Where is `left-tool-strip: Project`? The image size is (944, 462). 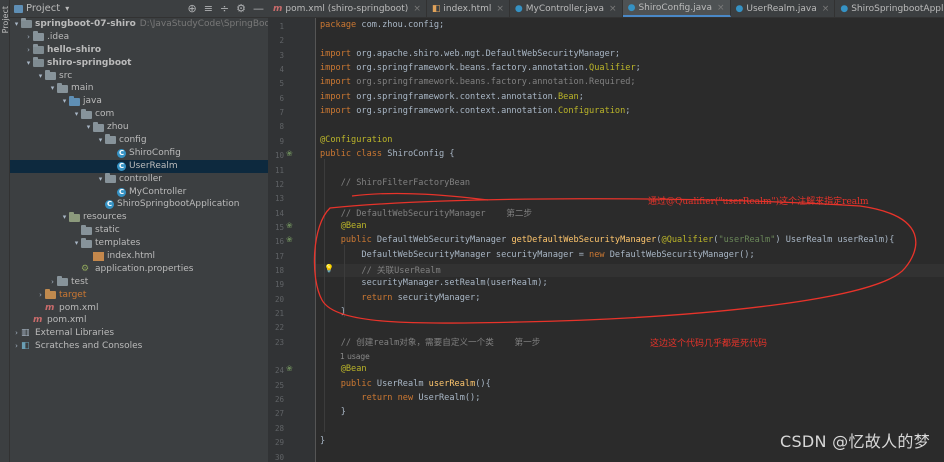 left-tool-strip: Project is located at coordinates (5, 231).